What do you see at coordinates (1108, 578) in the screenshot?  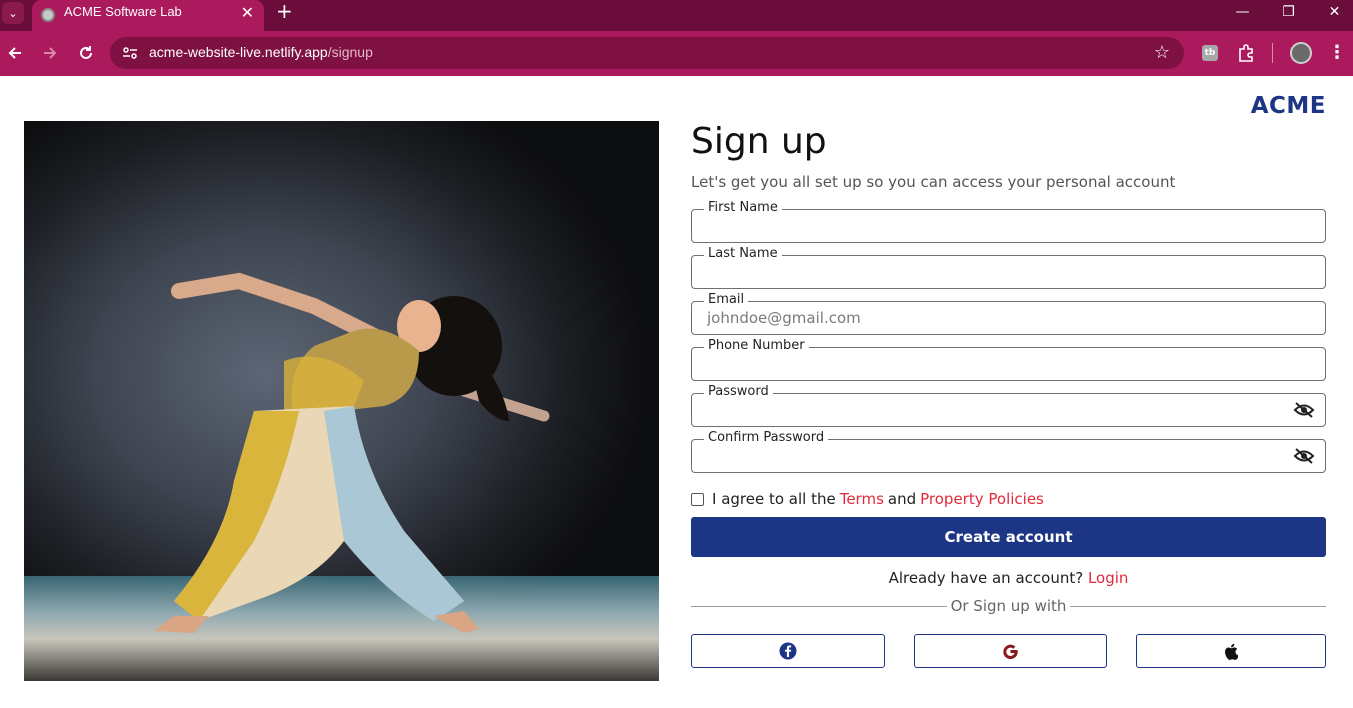 I see `login-link: Login` at bounding box center [1108, 578].